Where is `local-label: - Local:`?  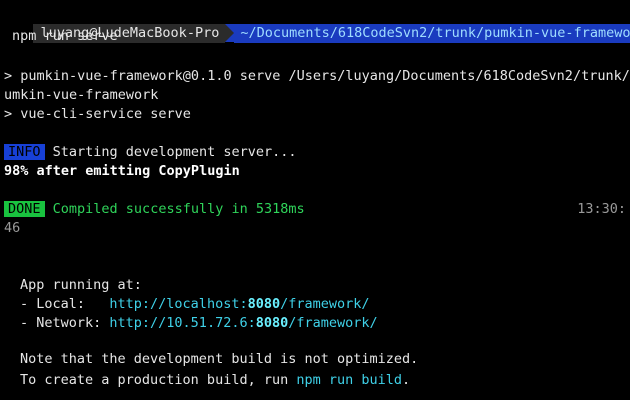 local-label: - Local: is located at coordinates (65, 304).